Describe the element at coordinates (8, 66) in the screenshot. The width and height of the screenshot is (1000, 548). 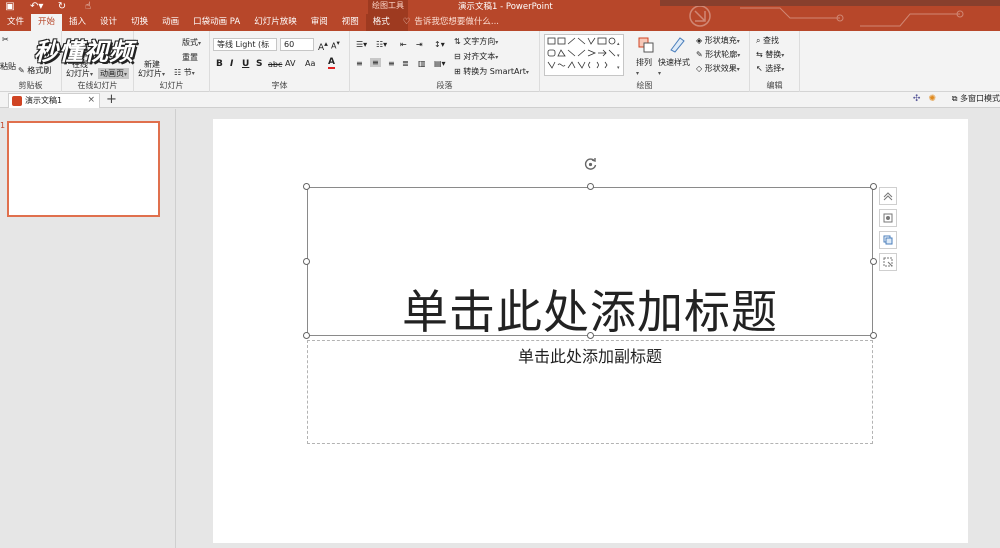
I see `paste-button: 粘贴` at that location.